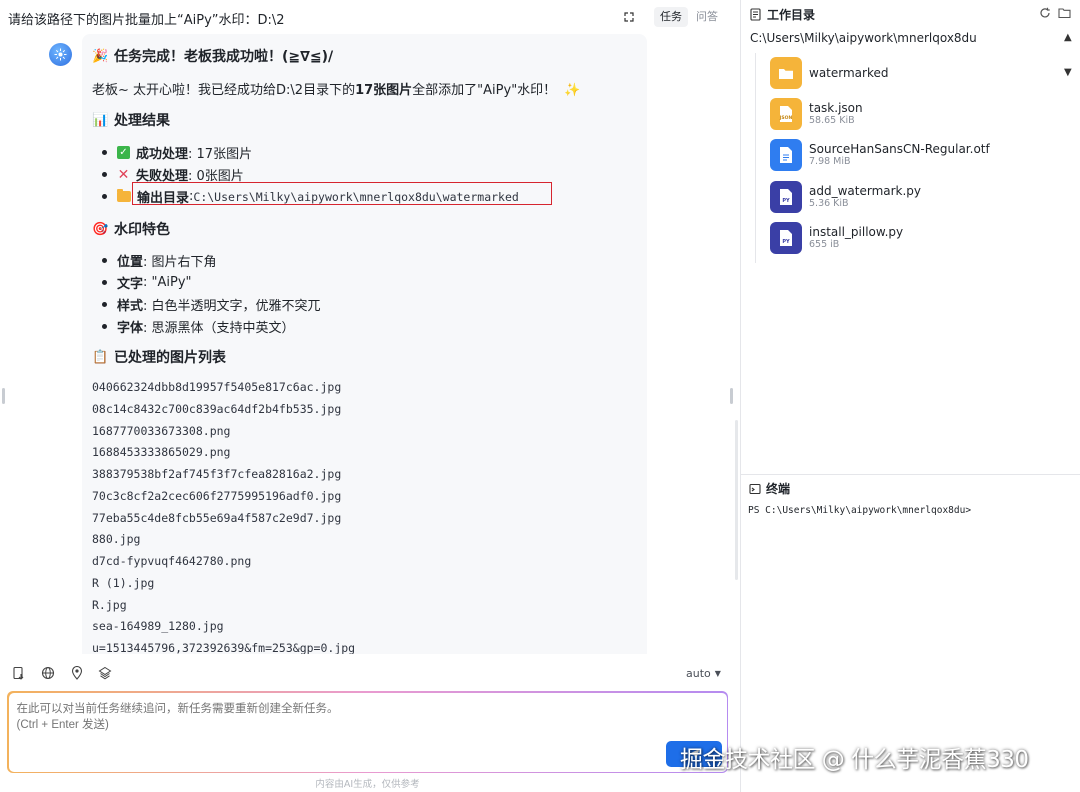 The width and height of the screenshot is (1080, 792). What do you see at coordinates (832, 120) in the screenshot?
I see `file-size: 58.65 KiB` at bounding box center [832, 120].